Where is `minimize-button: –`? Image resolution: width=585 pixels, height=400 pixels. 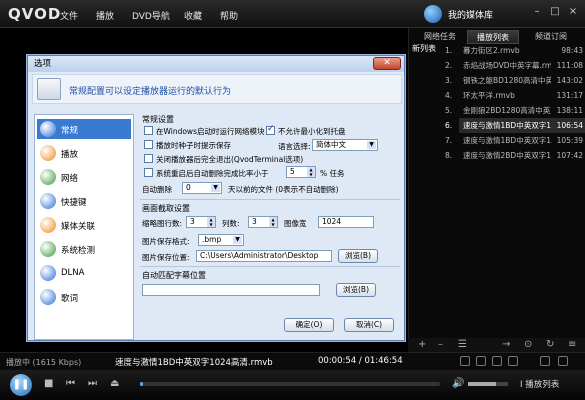 minimize-button: – is located at coordinates (537, 12).